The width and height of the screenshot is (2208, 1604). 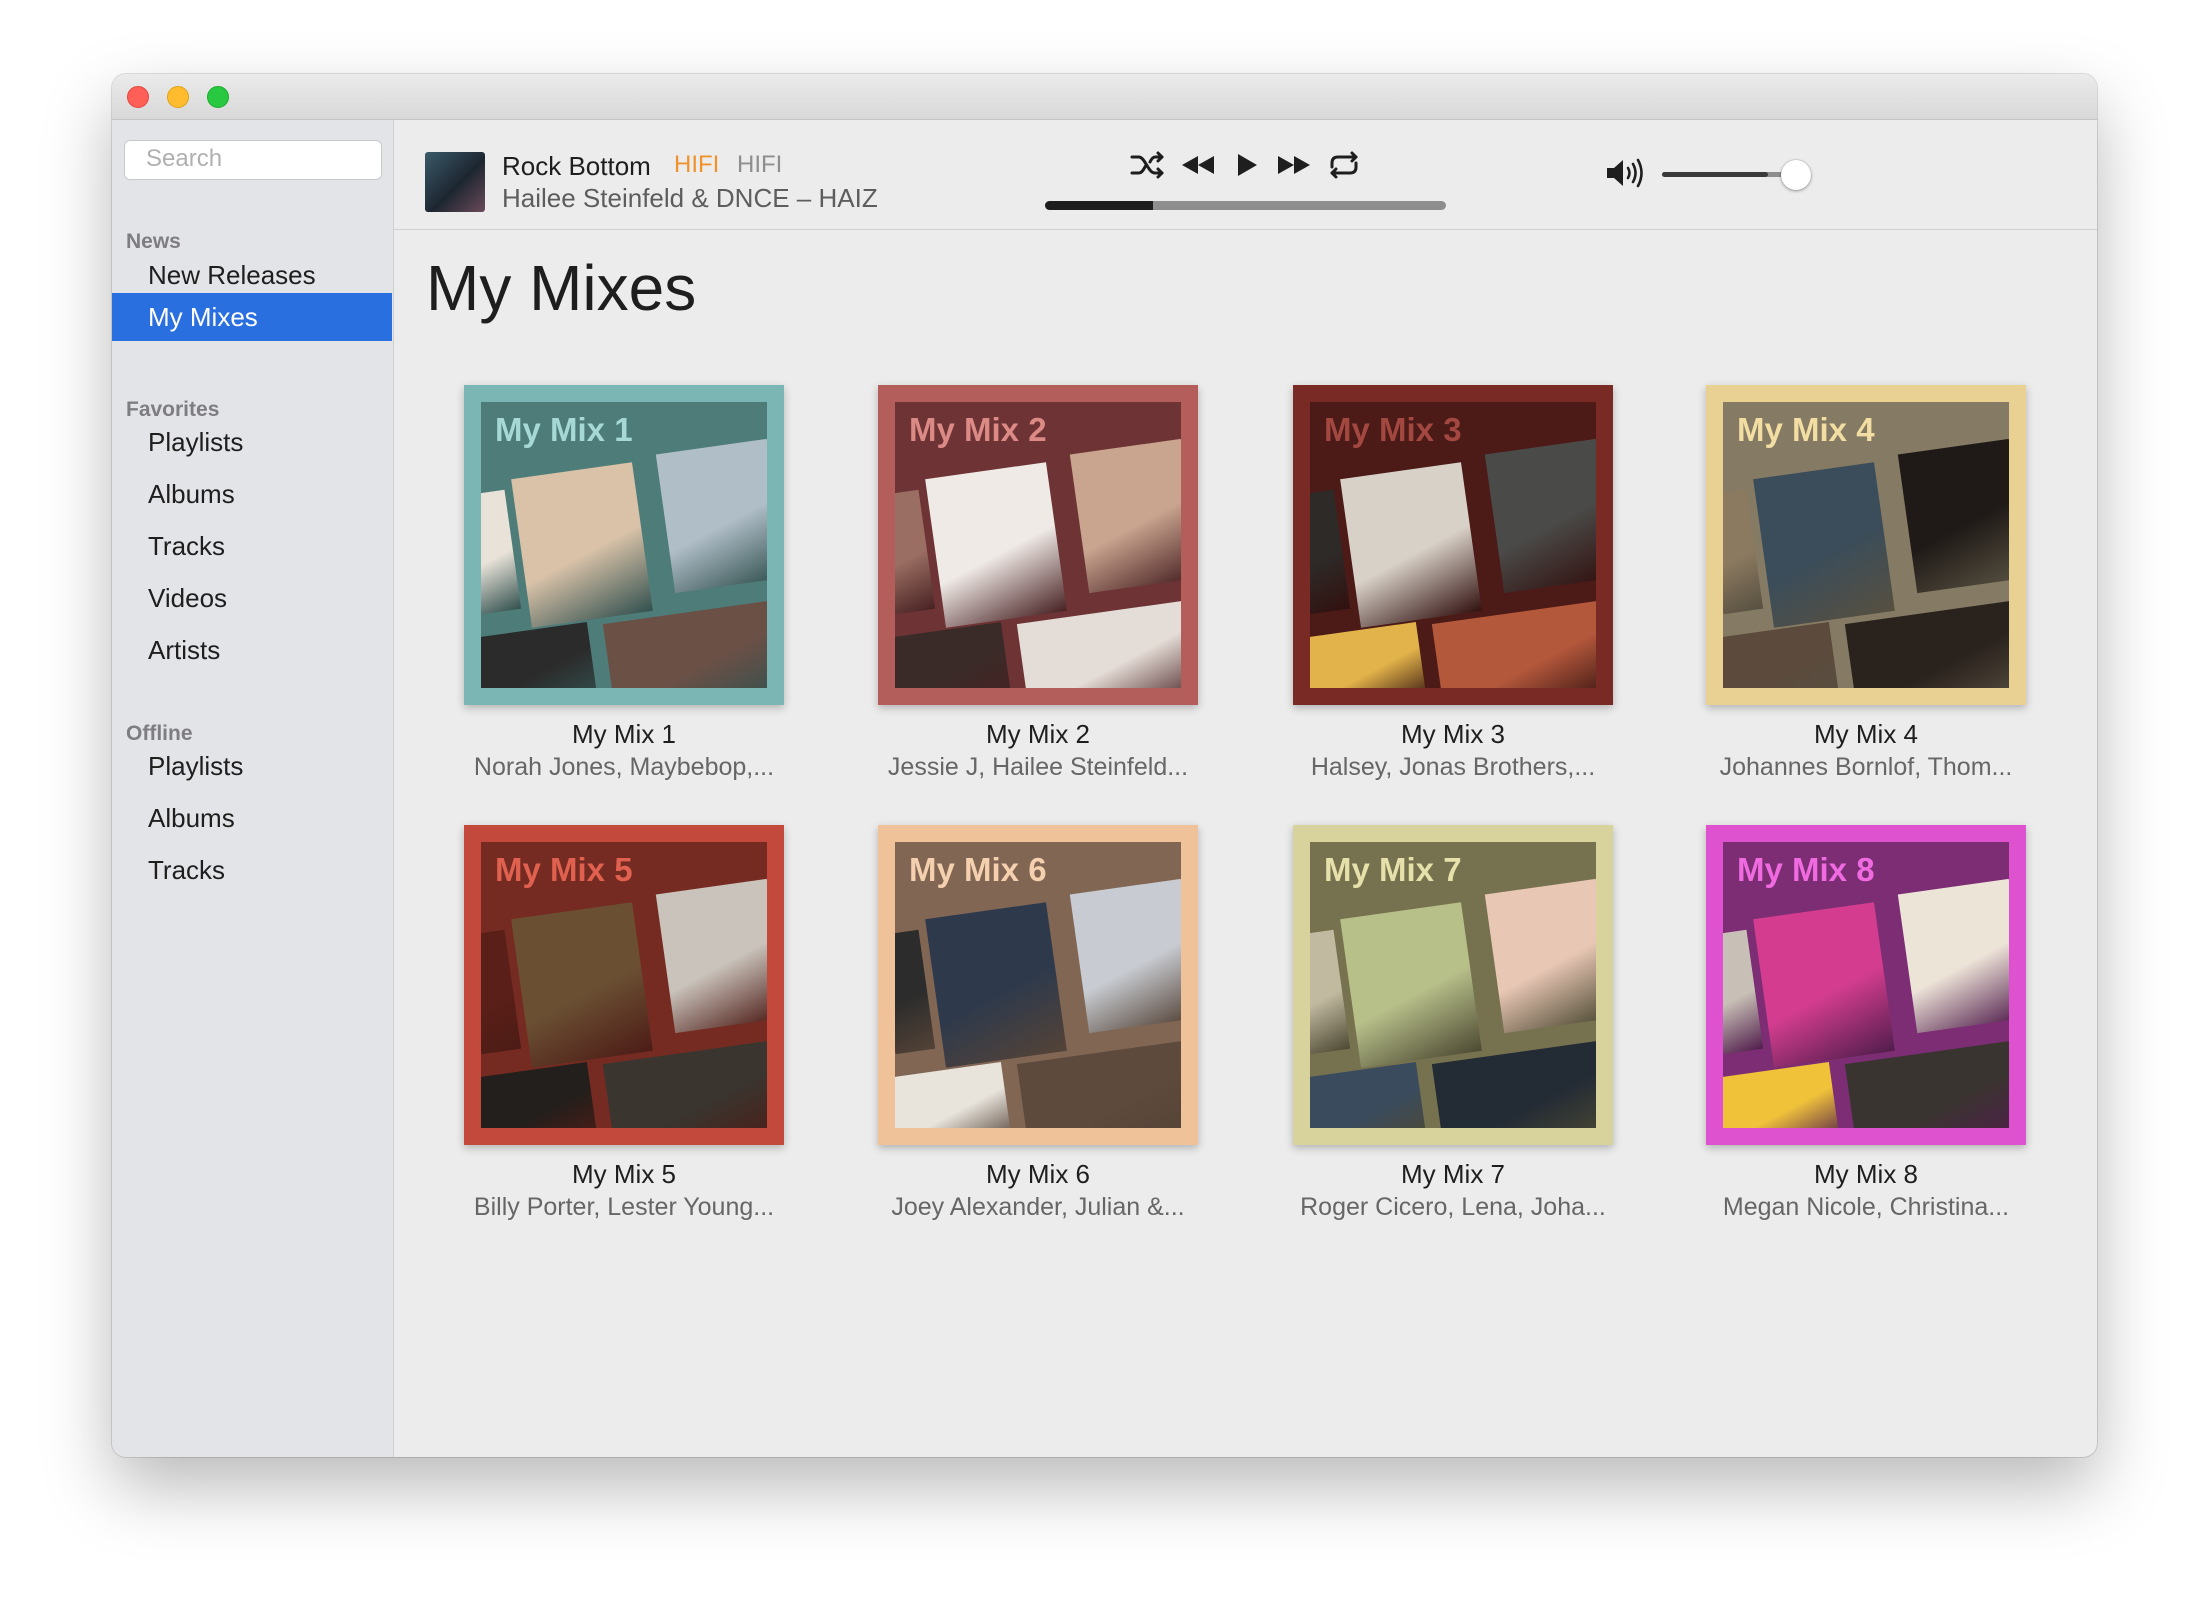 I want to click on track-title: Rock Bottom, so click(x=576, y=166).